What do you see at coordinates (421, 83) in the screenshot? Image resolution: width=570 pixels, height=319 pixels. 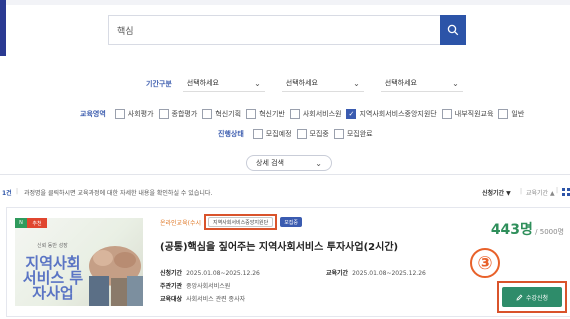 I see `period-select-3: 선택하세요 ⌄` at bounding box center [421, 83].